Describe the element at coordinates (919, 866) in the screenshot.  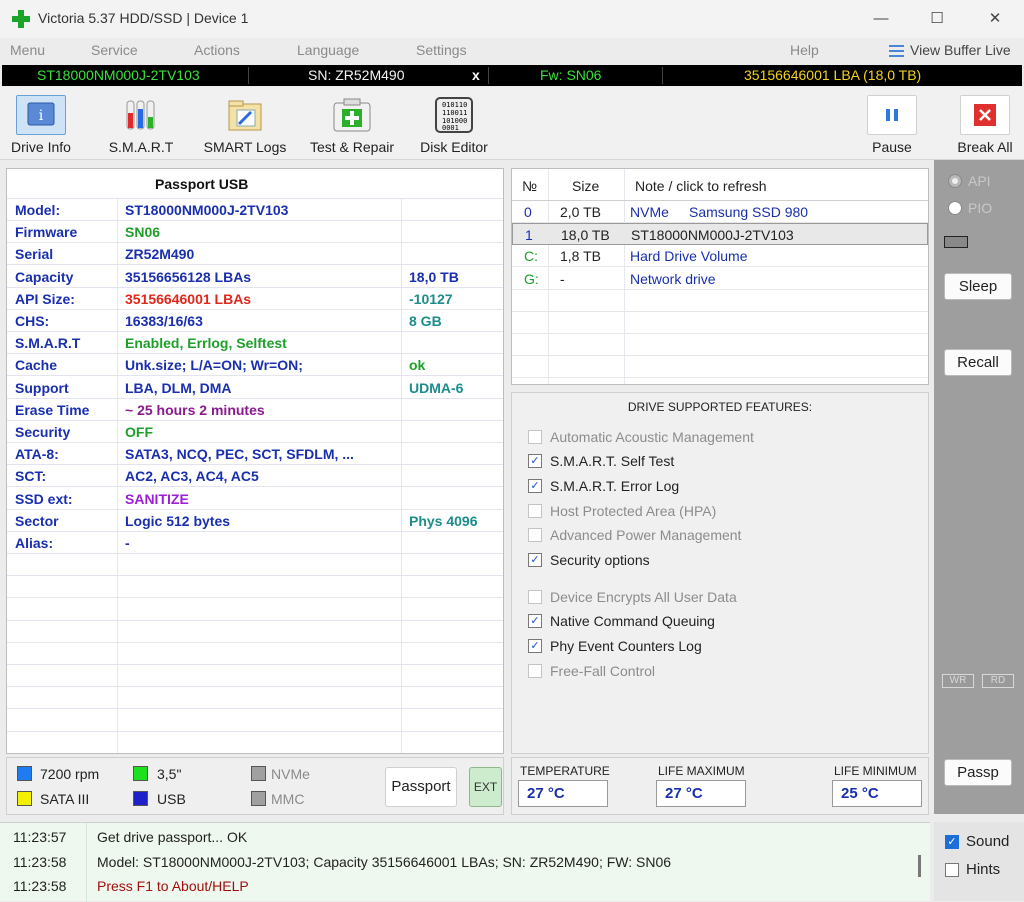
I see `log-scrollbar` at that location.